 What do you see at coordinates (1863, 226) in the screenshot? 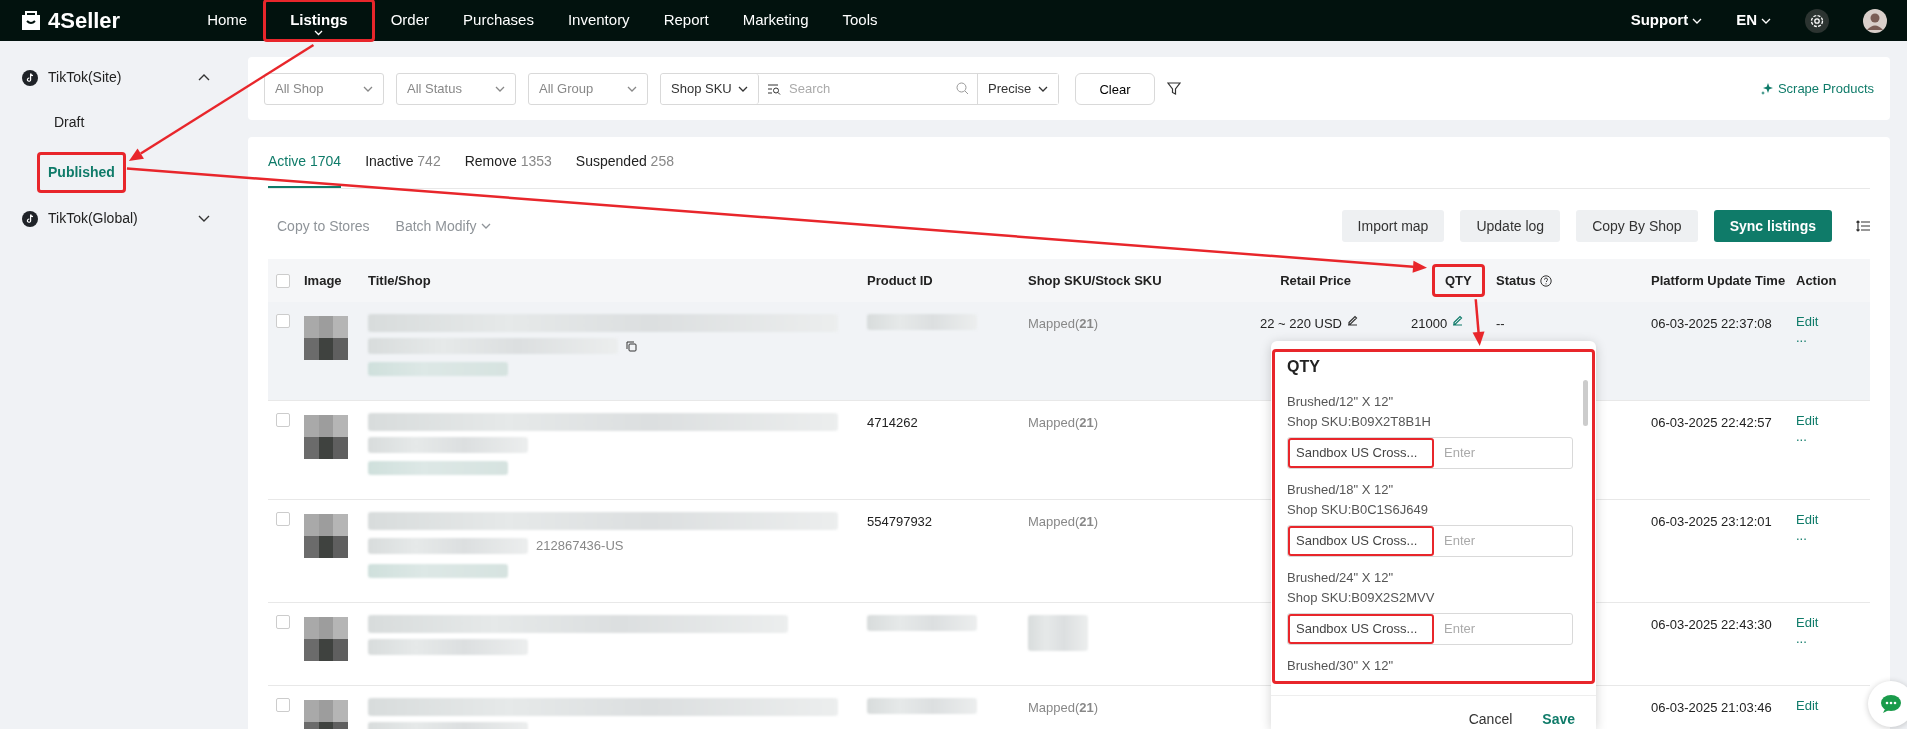
I see `column-settings-icon` at bounding box center [1863, 226].